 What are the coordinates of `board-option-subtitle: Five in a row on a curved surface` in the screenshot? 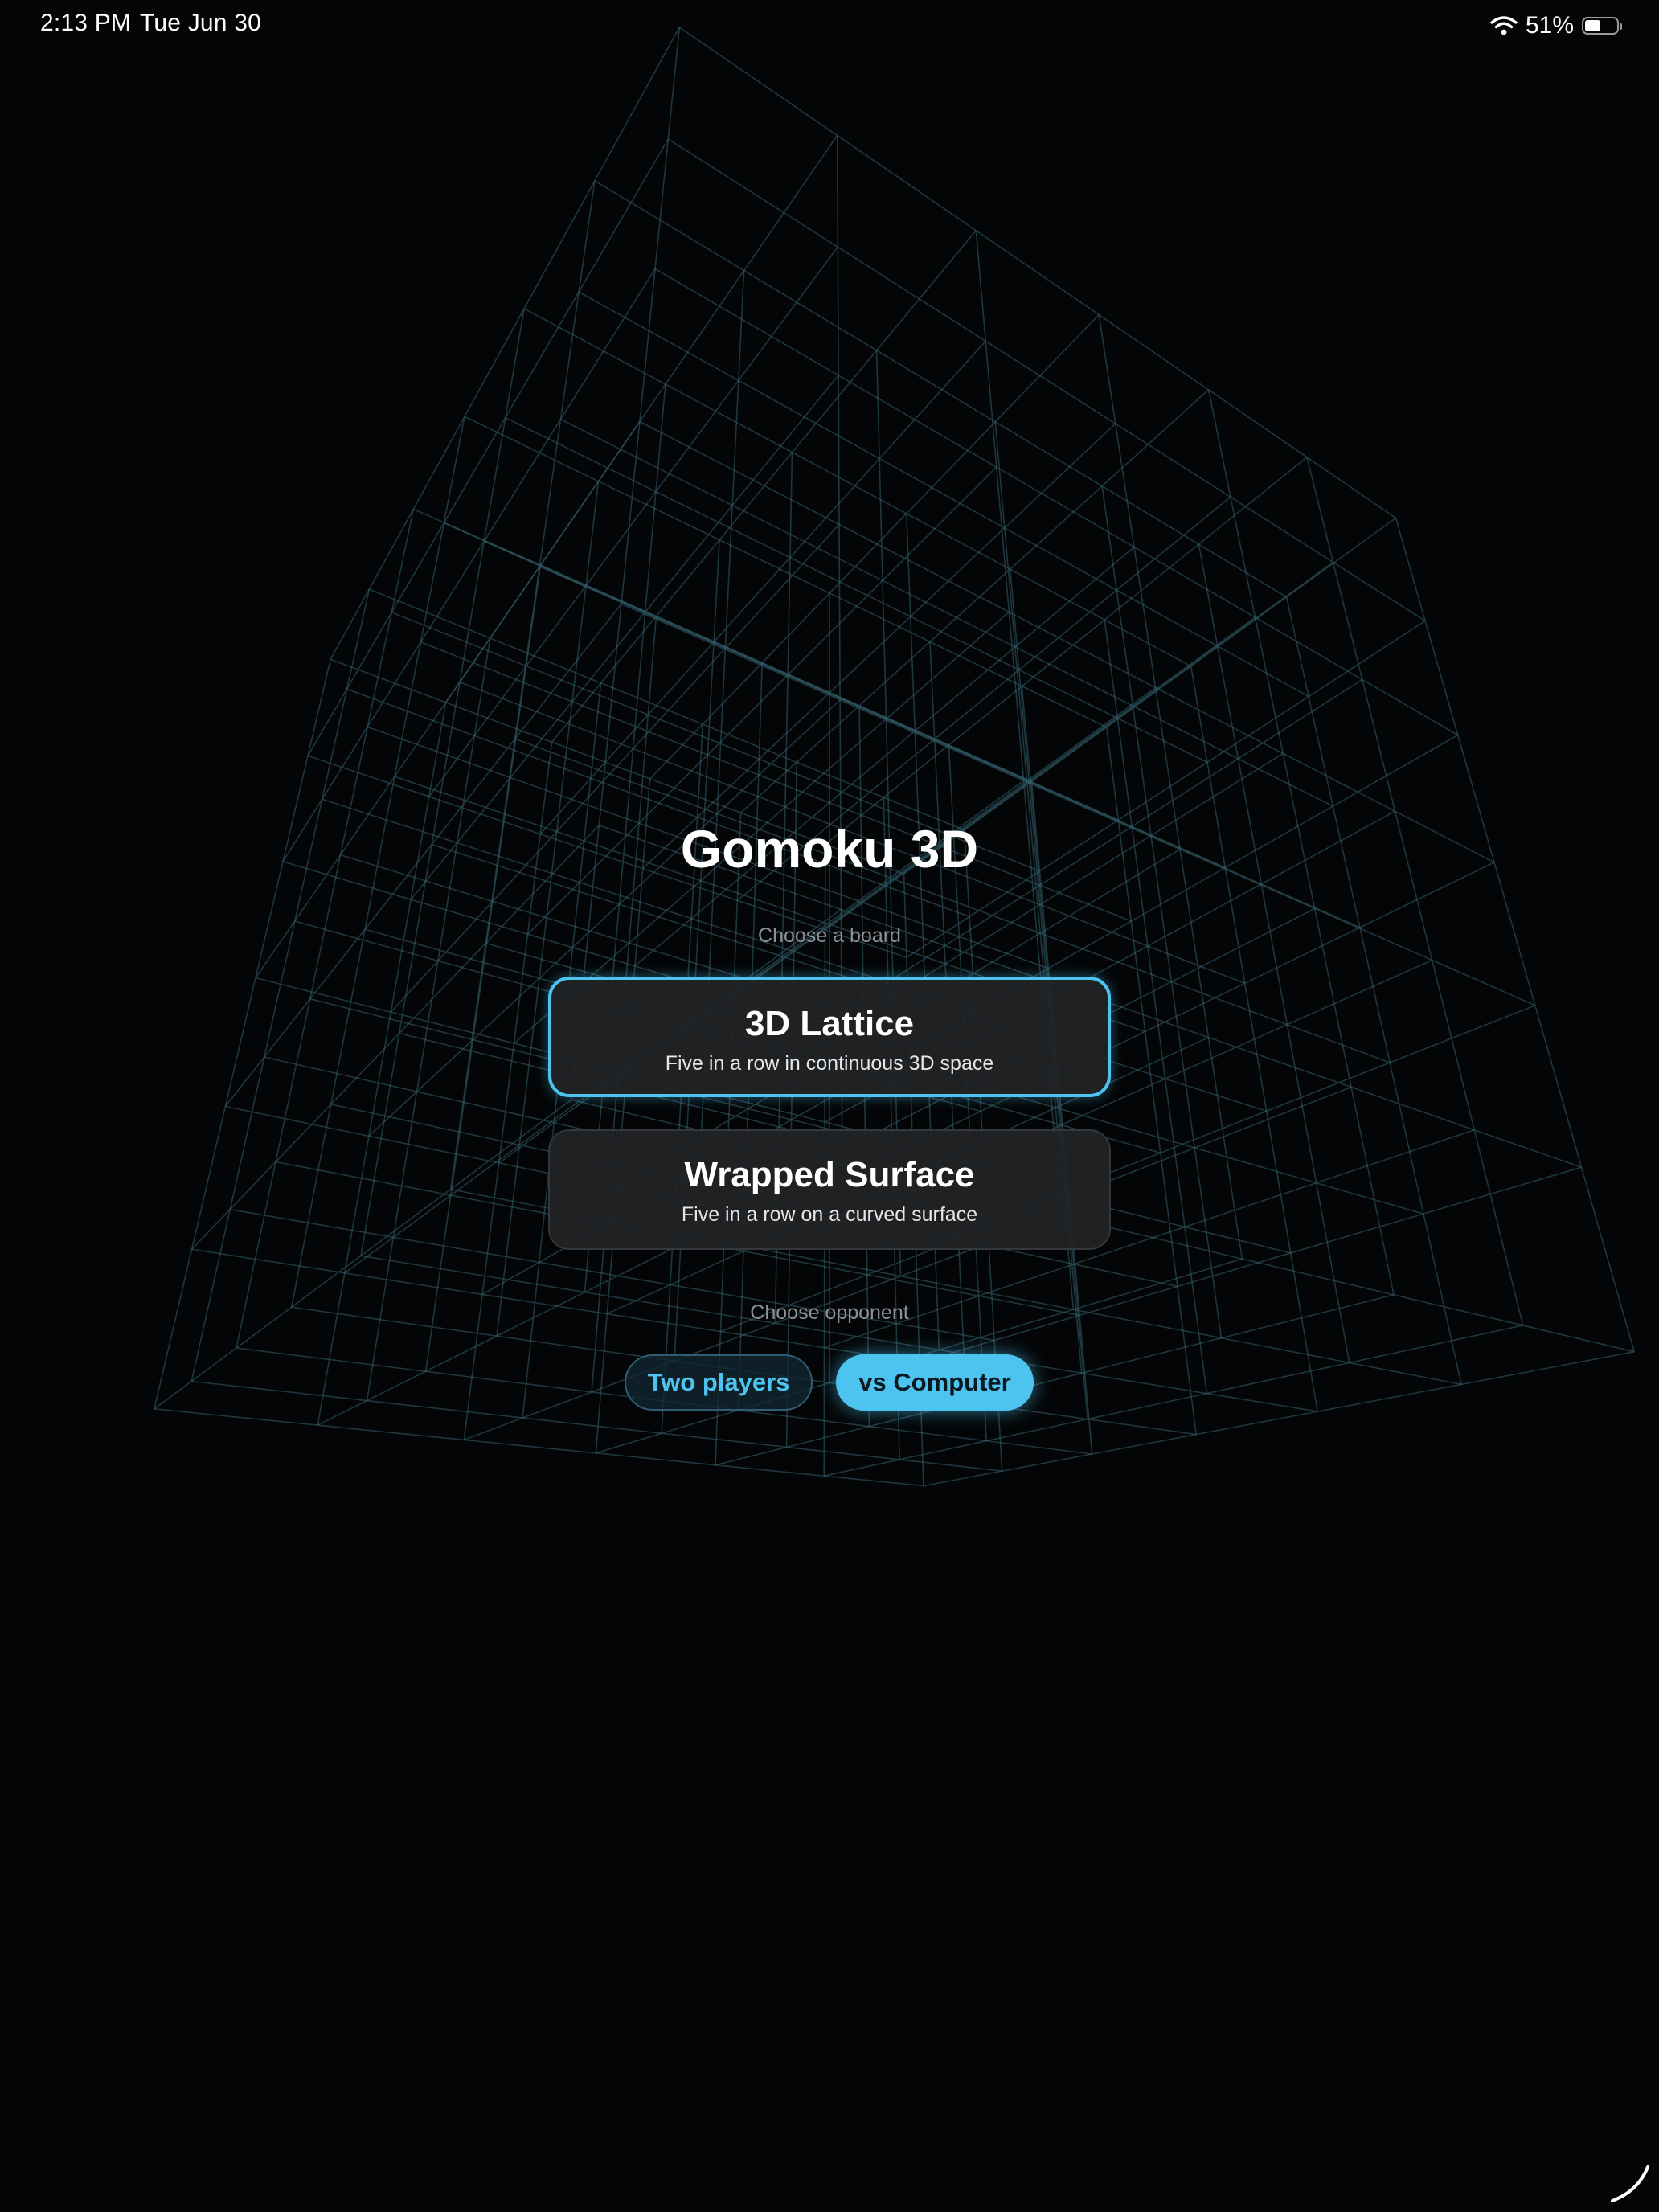 It's located at (829, 1214).